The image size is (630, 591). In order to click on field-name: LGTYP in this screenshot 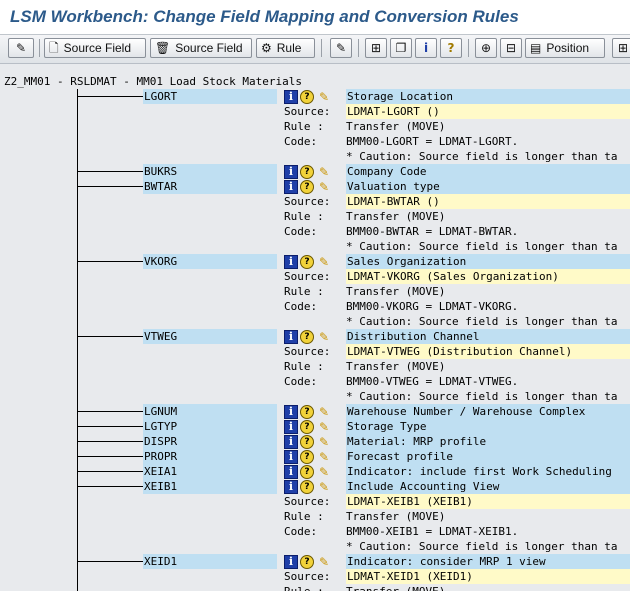, I will do `click(210, 426)`.